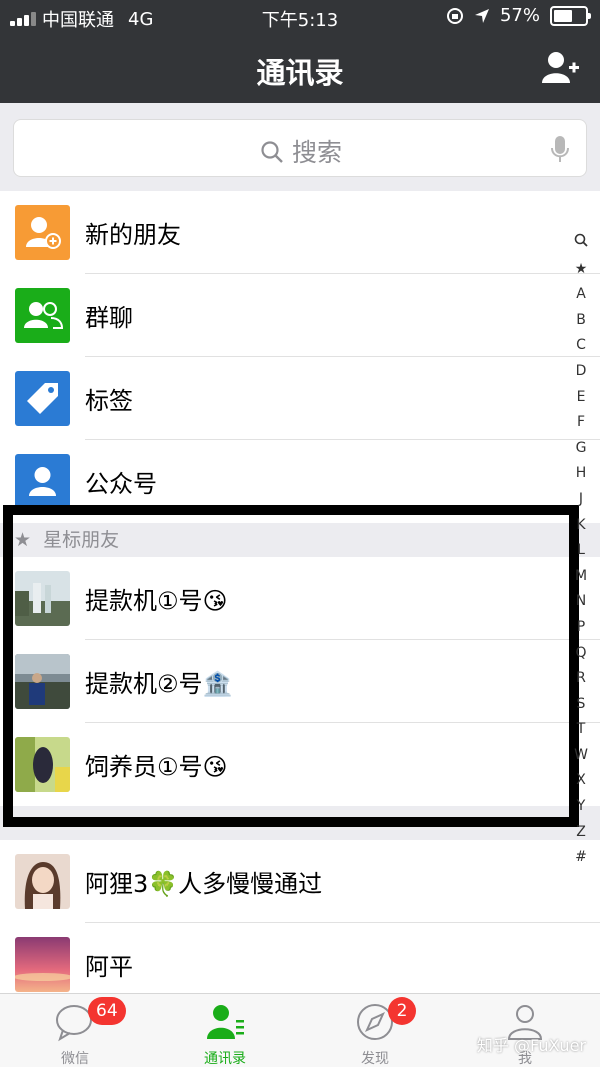 The image size is (600, 1067). I want to click on tab-me: 我, so click(525, 1030).